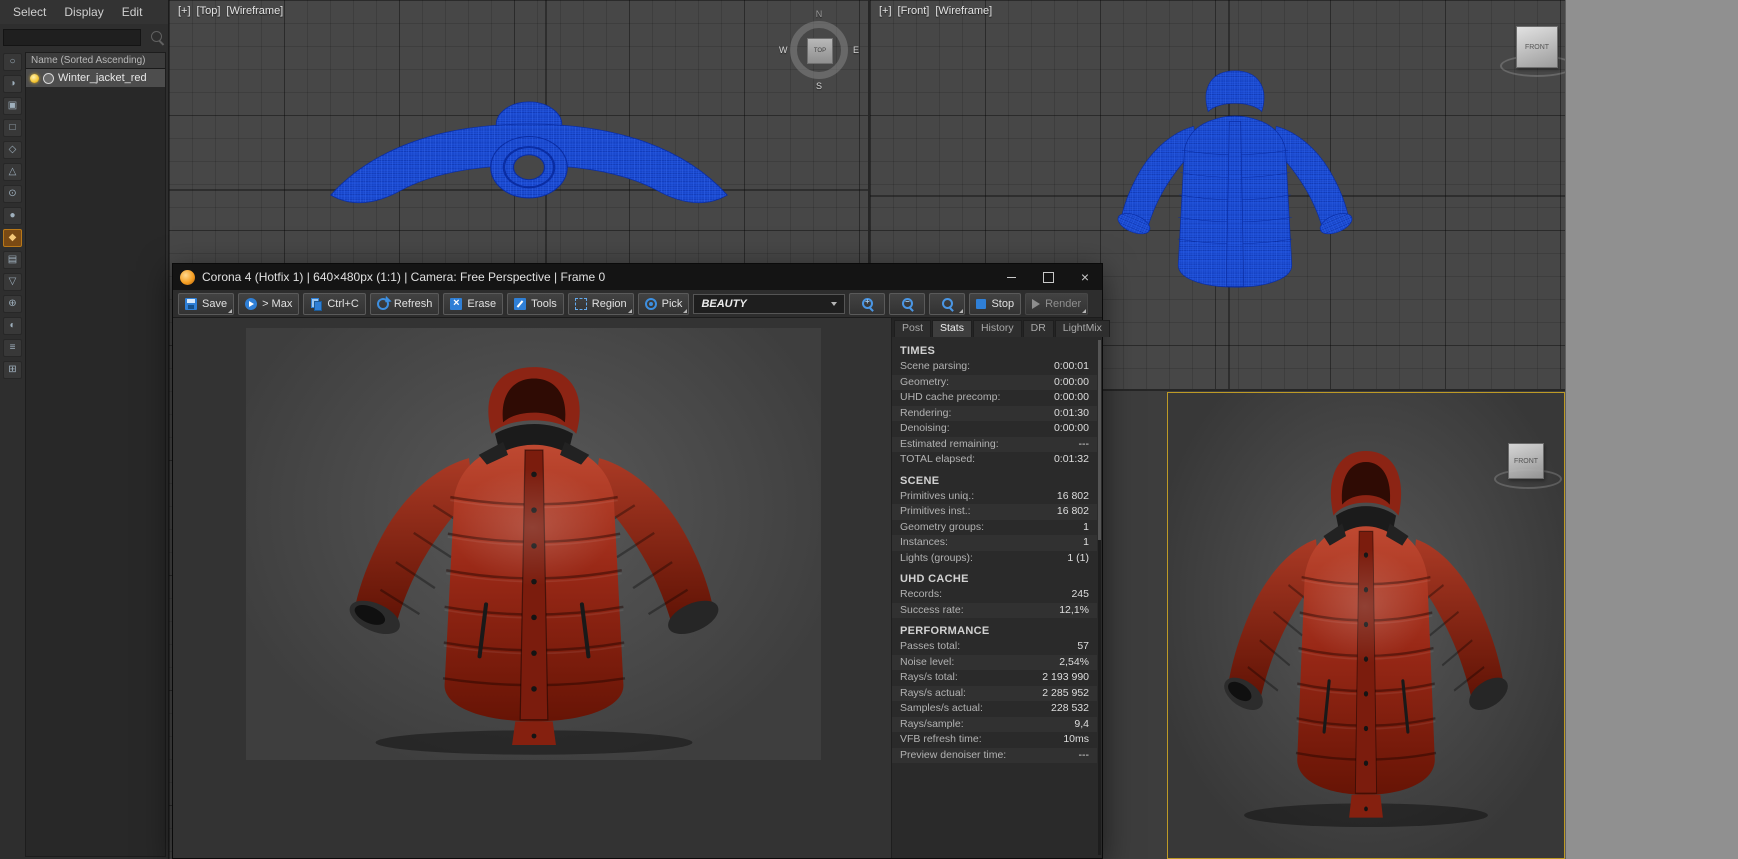 Image resolution: width=1738 pixels, height=859 pixels. What do you see at coordinates (580, 303) in the screenshot?
I see `region-icon` at bounding box center [580, 303].